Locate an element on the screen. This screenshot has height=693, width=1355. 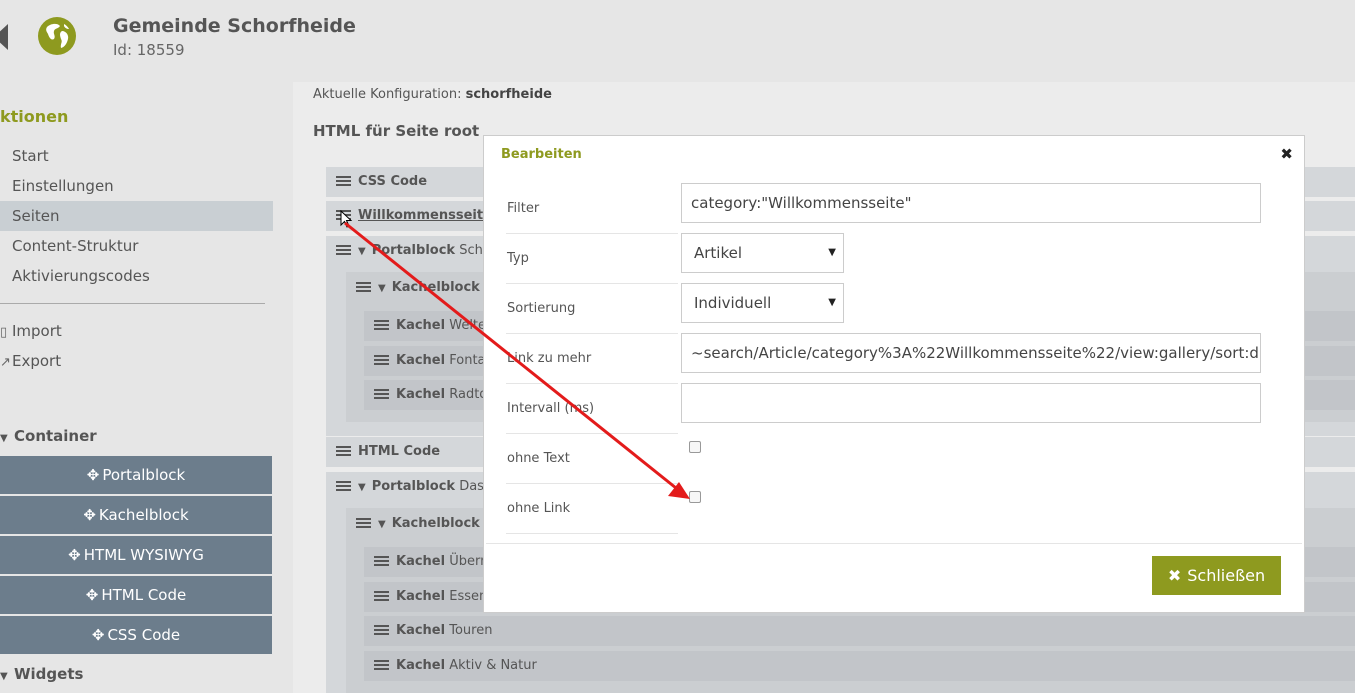
ohne-link-label: ohne Link is located at coordinates (539, 508).